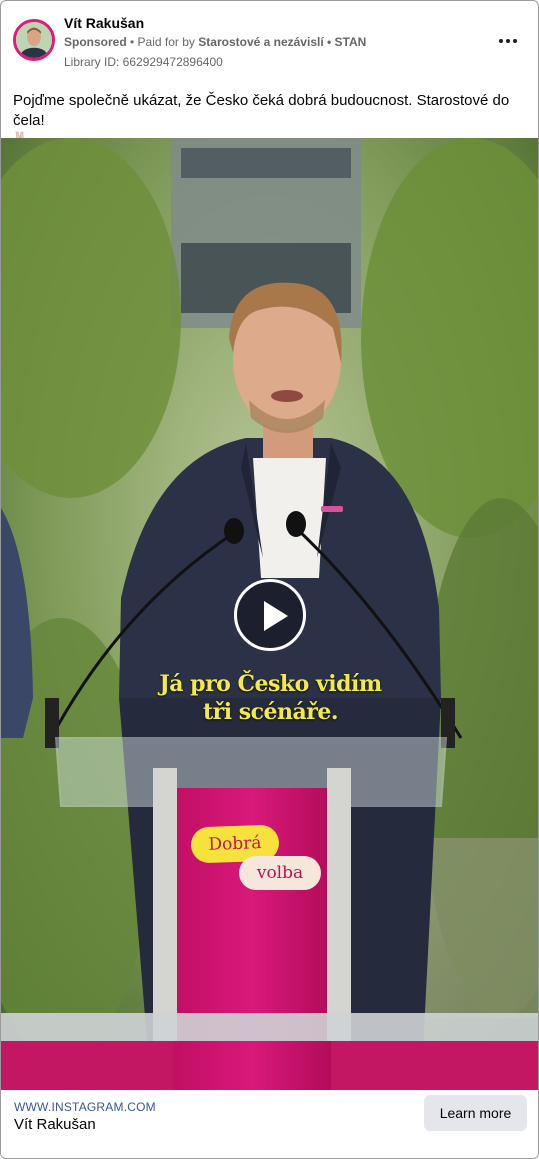  Describe the element at coordinates (162, 42) in the screenshot. I see `paid-prefix: • Paid for by` at that location.